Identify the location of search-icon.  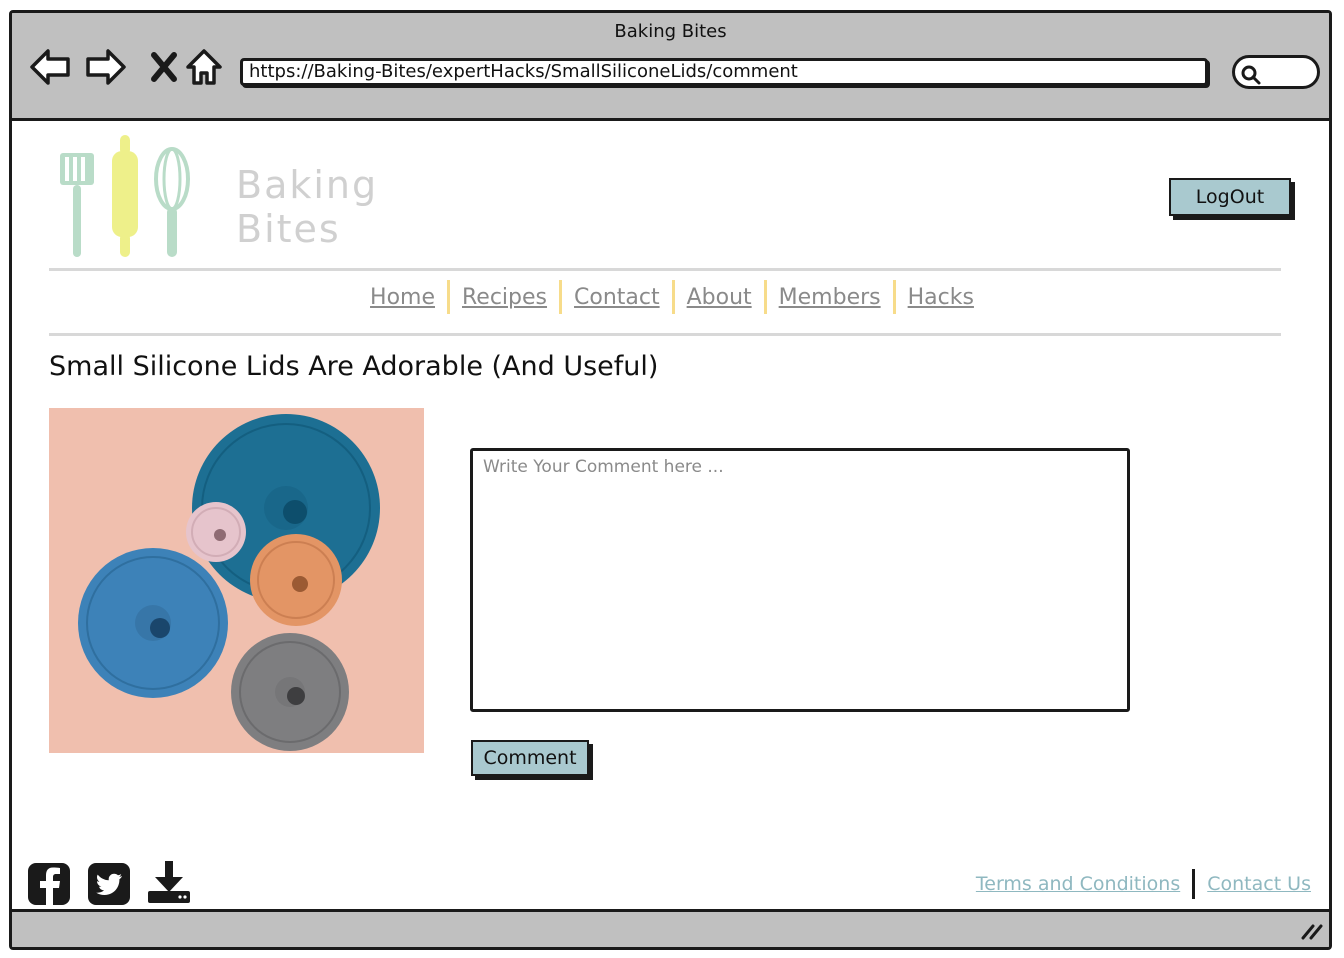
(1251, 75).